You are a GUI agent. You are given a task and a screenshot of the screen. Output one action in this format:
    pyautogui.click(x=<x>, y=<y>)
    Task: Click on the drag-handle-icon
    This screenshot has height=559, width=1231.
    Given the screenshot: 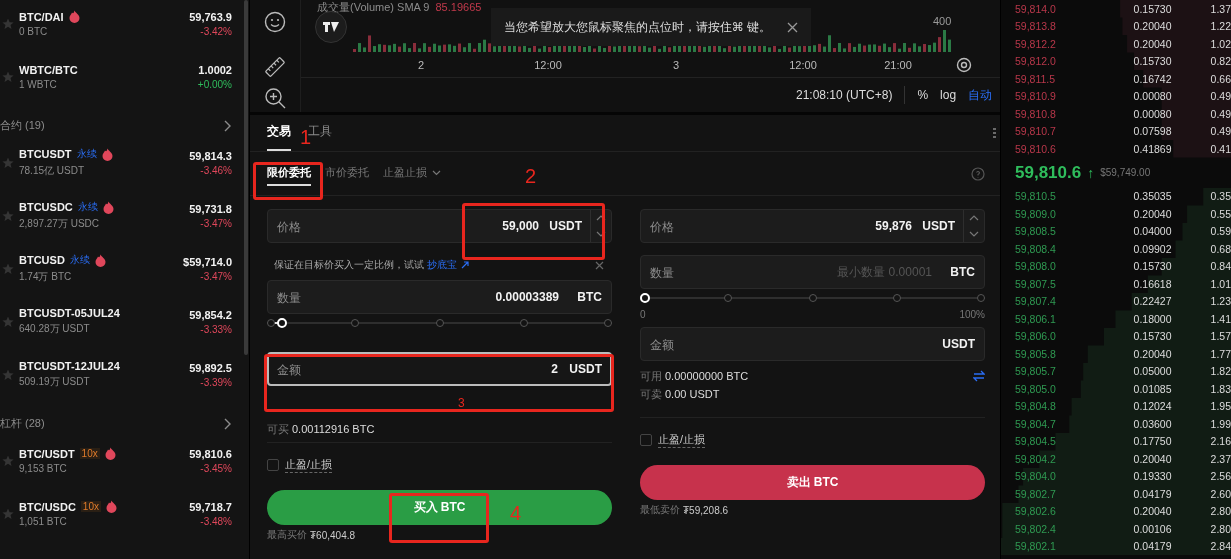 What is the action you would take?
    pyautogui.click(x=994, y=133)
    